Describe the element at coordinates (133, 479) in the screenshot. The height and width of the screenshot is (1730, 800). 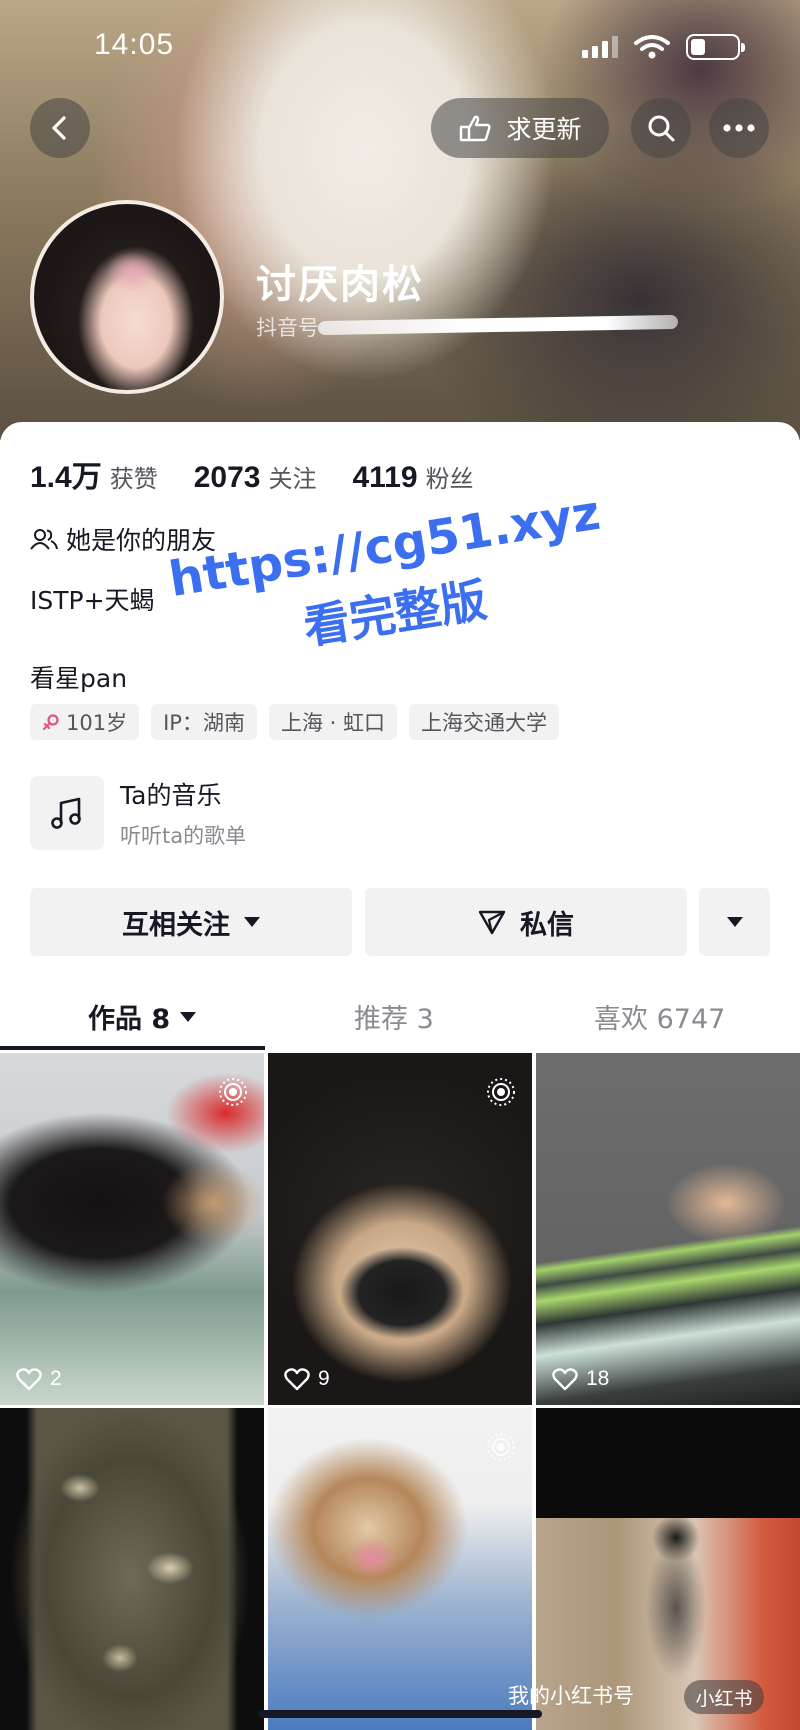
I see `stat-likes-label: 获赞` at that location.